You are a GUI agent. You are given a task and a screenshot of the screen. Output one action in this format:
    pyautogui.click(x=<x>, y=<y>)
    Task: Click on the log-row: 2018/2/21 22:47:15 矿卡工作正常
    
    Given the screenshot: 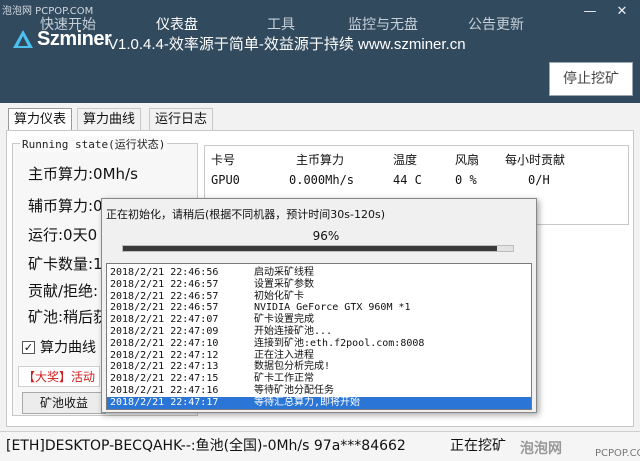 What is the action you would take?
    pyautogui.click(x=319, y=379)
    